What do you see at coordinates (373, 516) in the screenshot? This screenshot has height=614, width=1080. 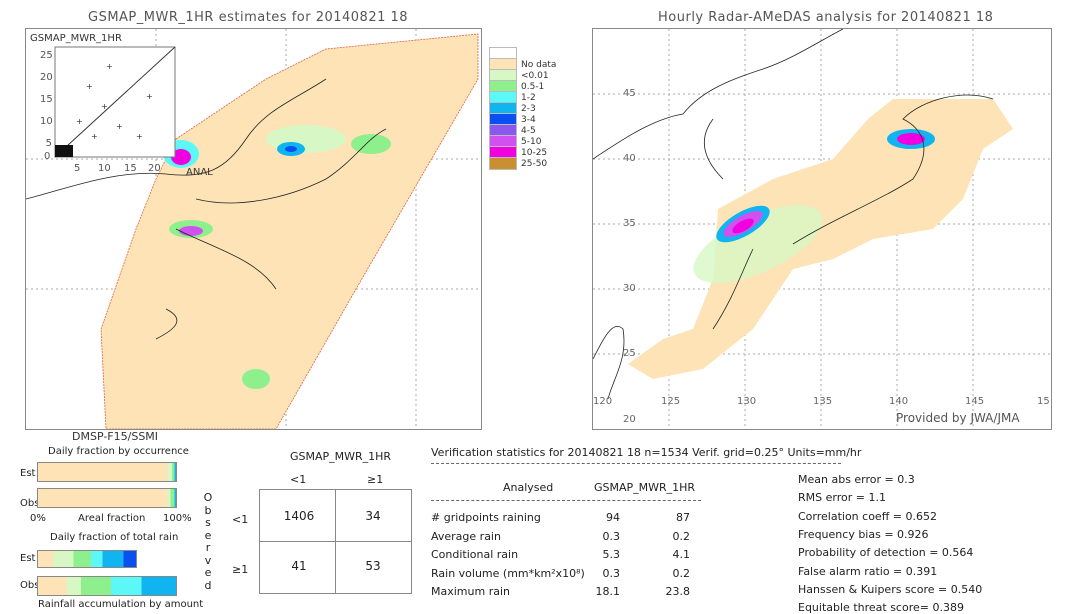 I see `cell-false-alarm: 34` at bounding box center [373, 516].